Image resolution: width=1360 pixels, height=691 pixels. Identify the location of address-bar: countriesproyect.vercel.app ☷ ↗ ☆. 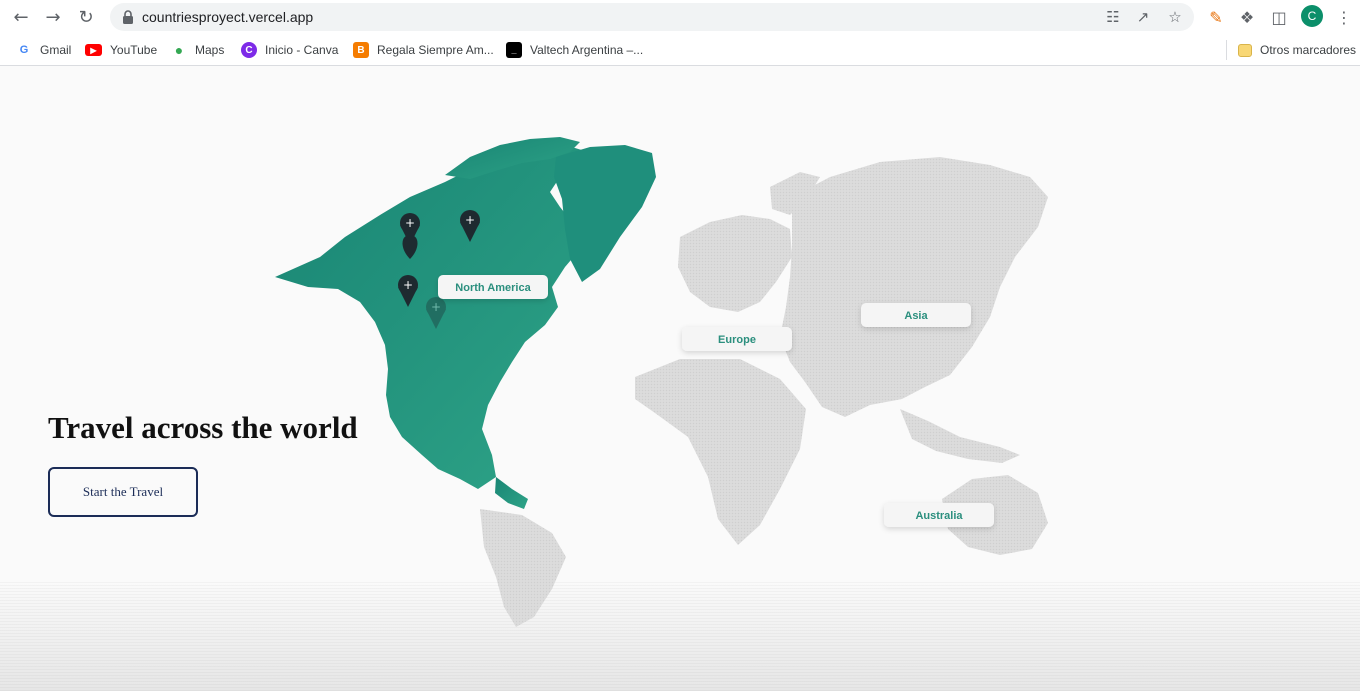
(652, 17).